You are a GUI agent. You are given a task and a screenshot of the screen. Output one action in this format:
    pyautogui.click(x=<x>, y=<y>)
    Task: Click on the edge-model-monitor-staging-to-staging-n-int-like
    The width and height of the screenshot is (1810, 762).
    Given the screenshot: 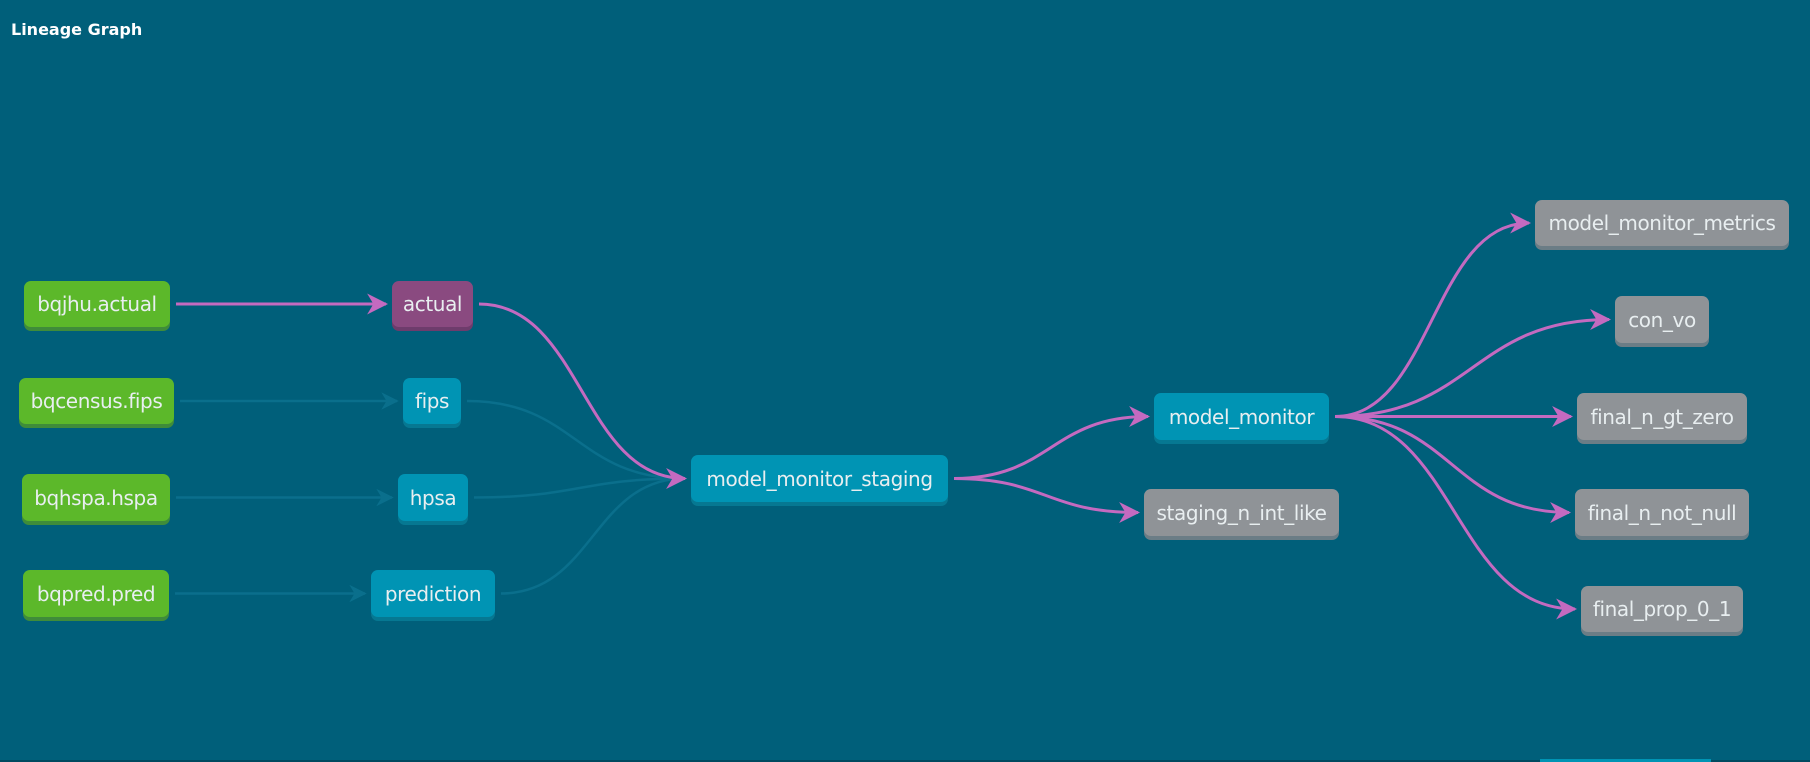 What is the action you would take?
    pyautogui.click(x=1047, y=500)
    